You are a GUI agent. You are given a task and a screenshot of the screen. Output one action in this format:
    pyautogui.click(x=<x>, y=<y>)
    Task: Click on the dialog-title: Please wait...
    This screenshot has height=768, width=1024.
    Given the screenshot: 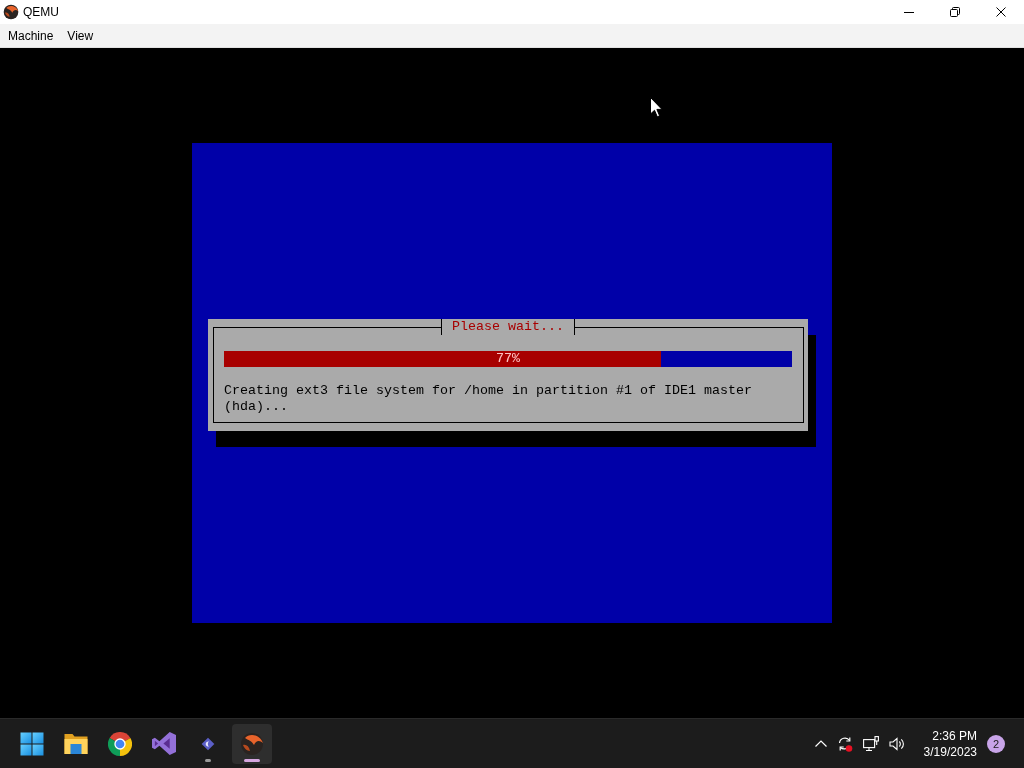 What is the action you would take?
    pyautogui.click(x=508, y=327)
    